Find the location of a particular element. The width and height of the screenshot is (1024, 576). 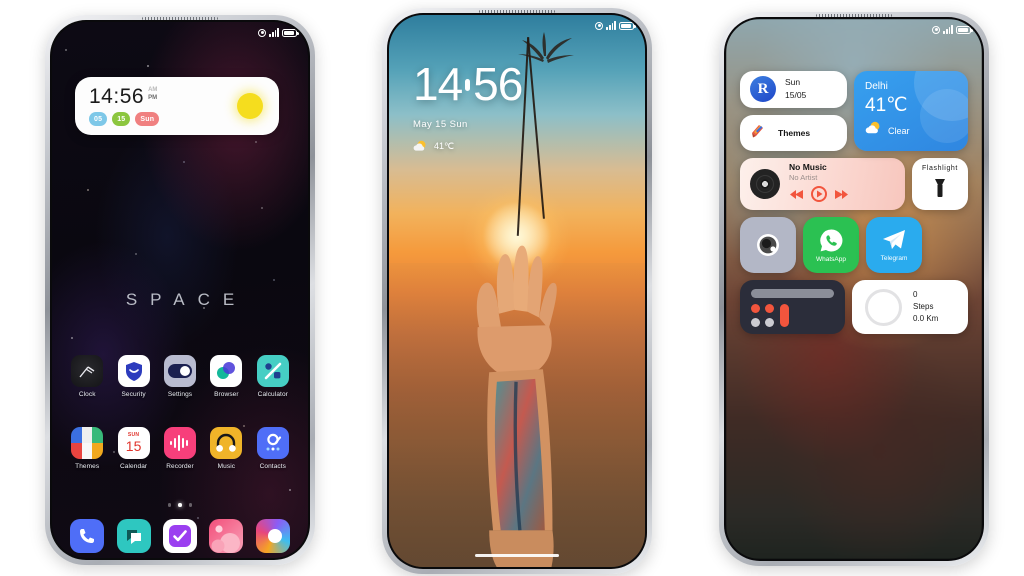

vinyl-record-icon is located at coordinates (765, 184).